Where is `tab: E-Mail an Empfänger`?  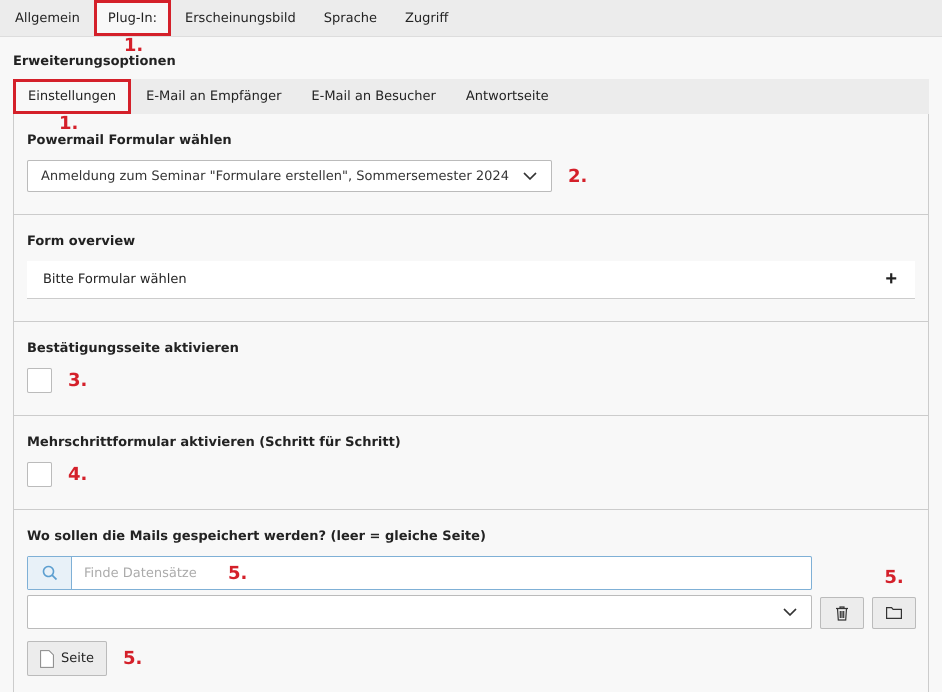 tab: E-Mail an Empfänger is located at coordinates (213, 96).